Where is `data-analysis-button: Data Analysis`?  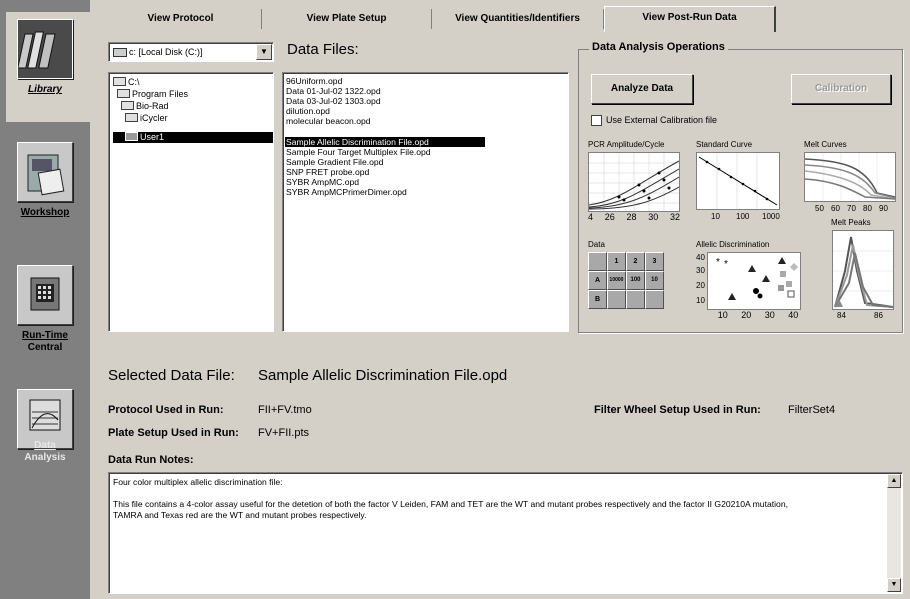
data-analysis-button: Data Analysis is located at coordinates (45, 437).